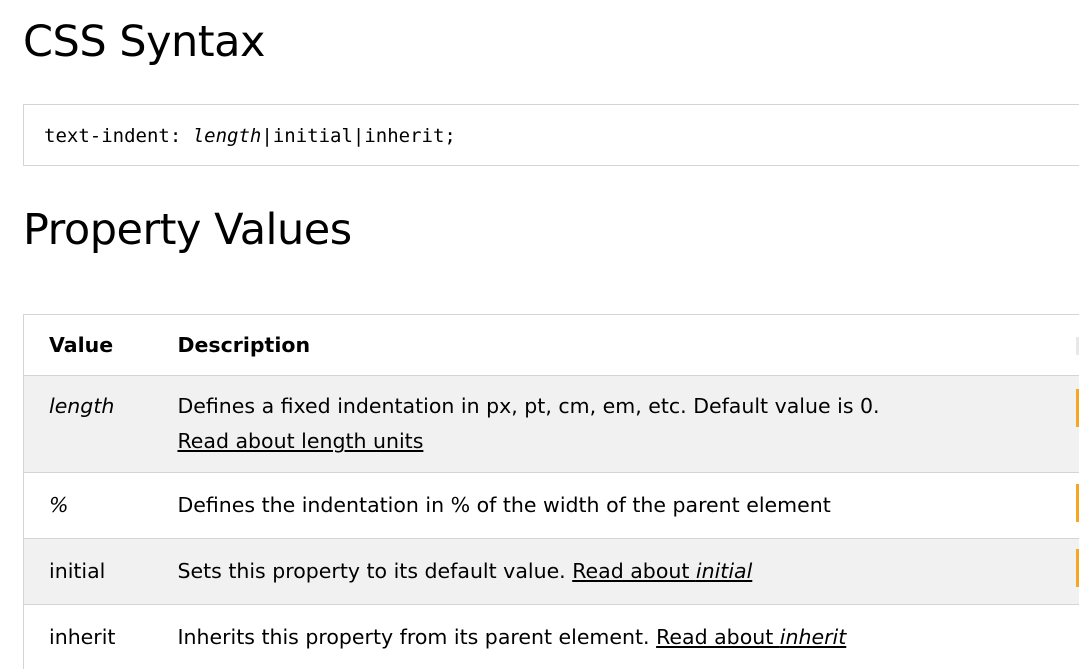  What do you see at coordinates (144, 42) in the screenshot?
I see `css-syntax-heading: CSS Syntax` at bounding box center [144, 42].